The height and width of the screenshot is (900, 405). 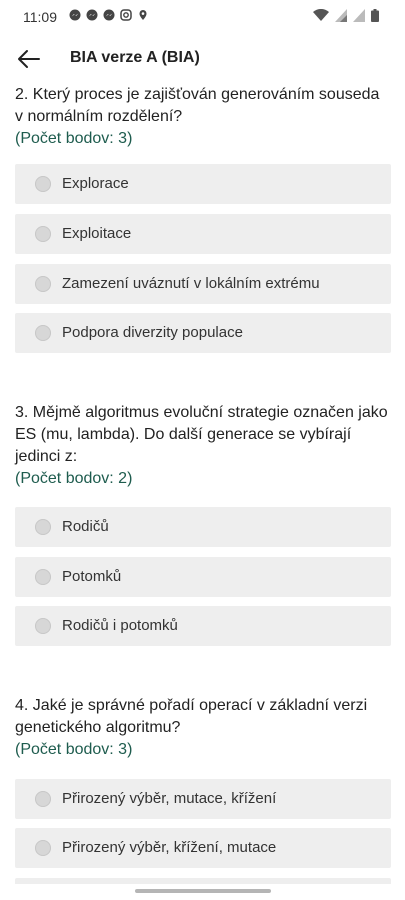 I want to click on status-bar: 11:09, so click(x=202, y=17).